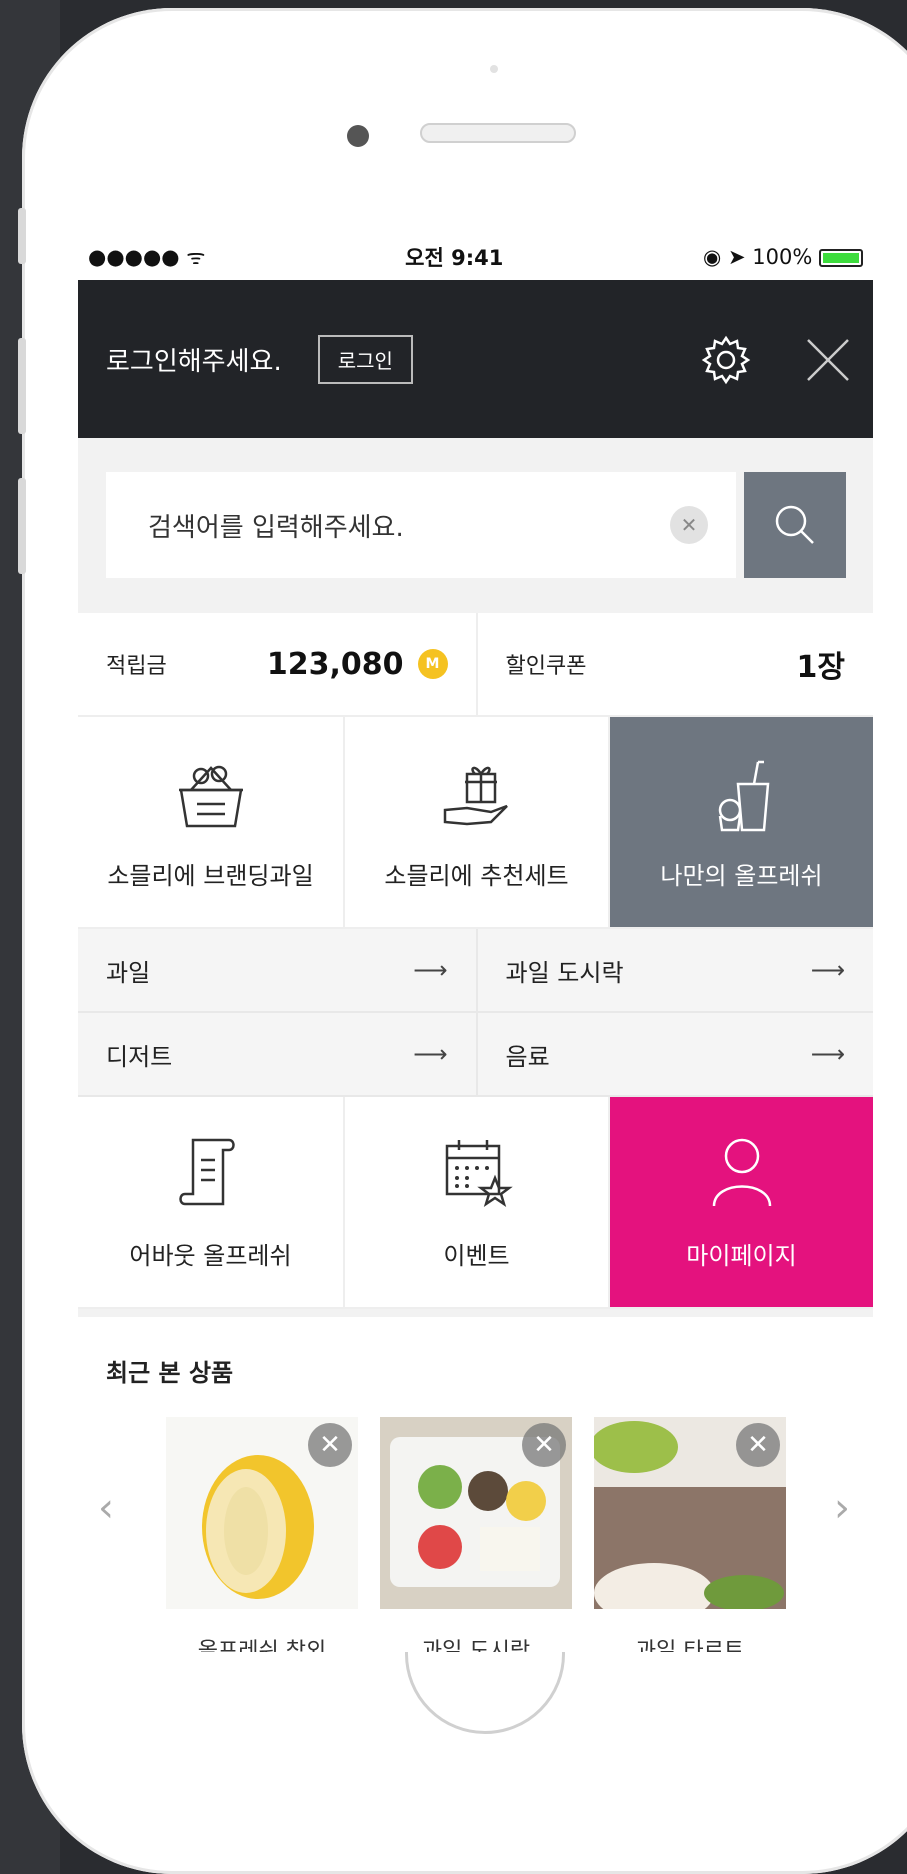 This screenshot has height=1874, width=907. I want to click on category-fruit-lunchbox: 과일 도시락 ⟶, so click(674, 970).